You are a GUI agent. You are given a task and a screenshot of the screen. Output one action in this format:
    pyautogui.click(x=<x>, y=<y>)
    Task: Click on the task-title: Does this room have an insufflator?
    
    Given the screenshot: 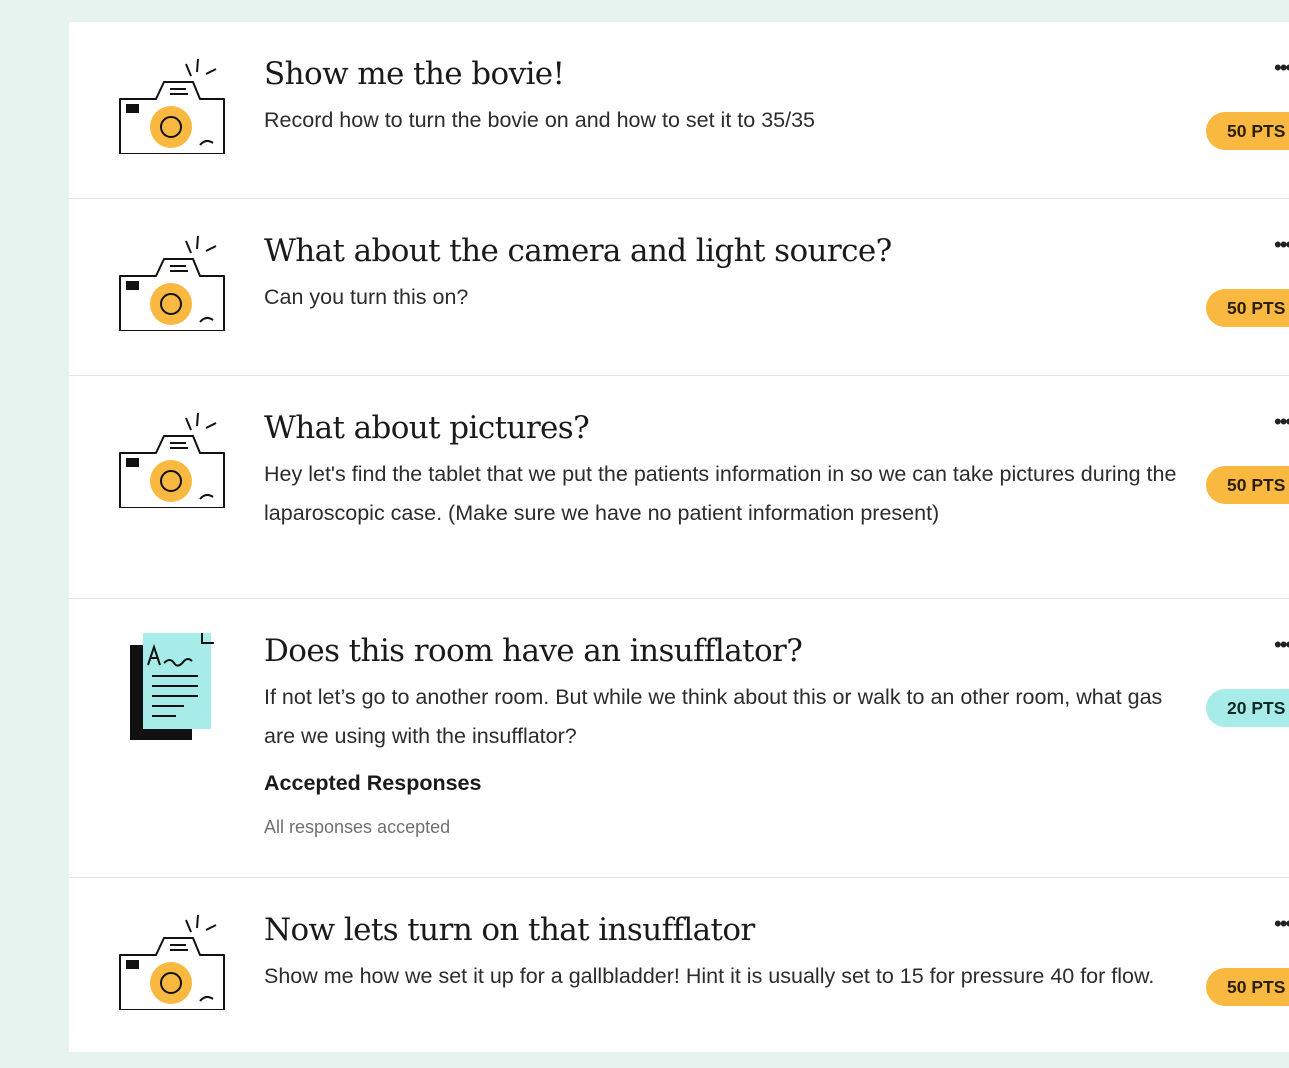 What is the action you would take?
    pyautogui.click(x=533, y=651)
    